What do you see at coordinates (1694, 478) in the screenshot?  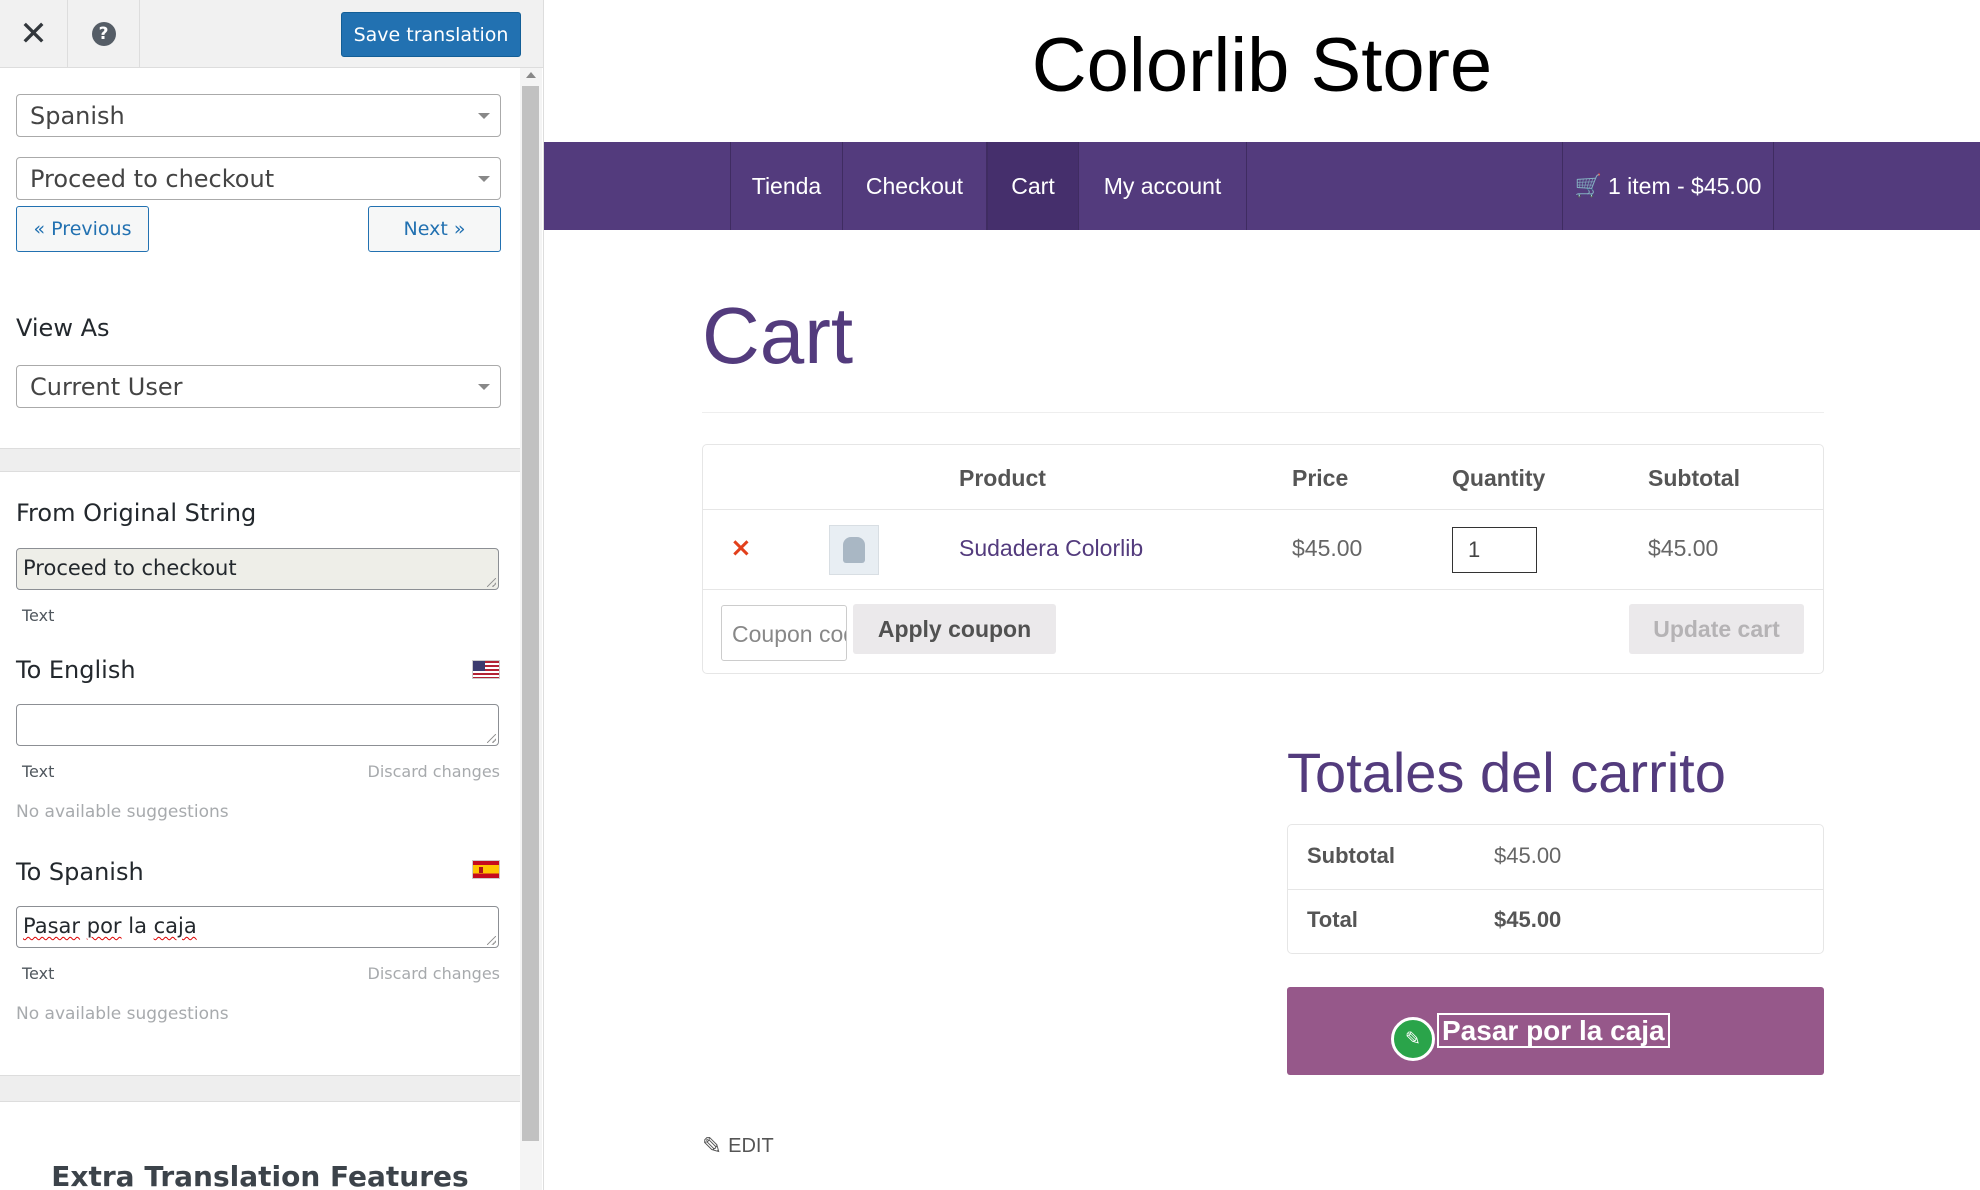 I see `column-header-subtotal: Subtotal` at bounding box center [1694, 478].